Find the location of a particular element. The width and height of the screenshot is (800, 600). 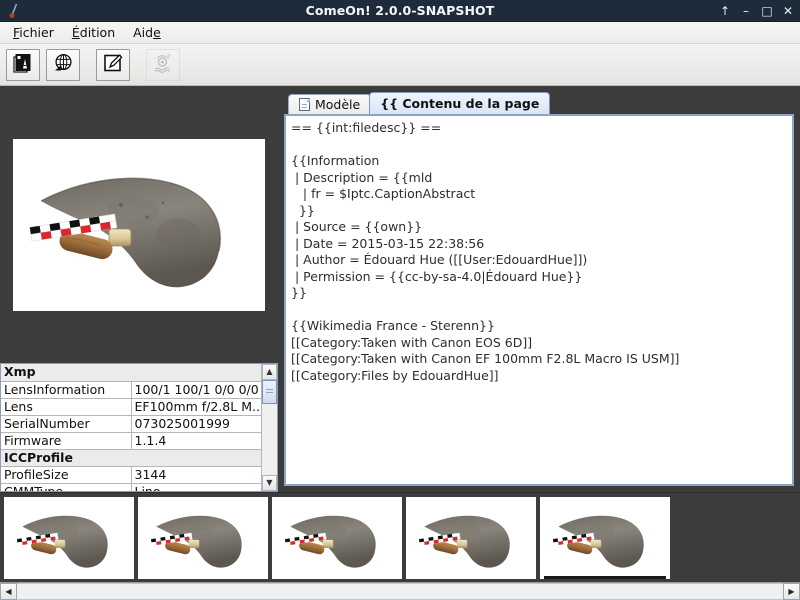

thumbnail-horizontal-scrollbar: ◀ ▶ is located at coordinates (400, 591).